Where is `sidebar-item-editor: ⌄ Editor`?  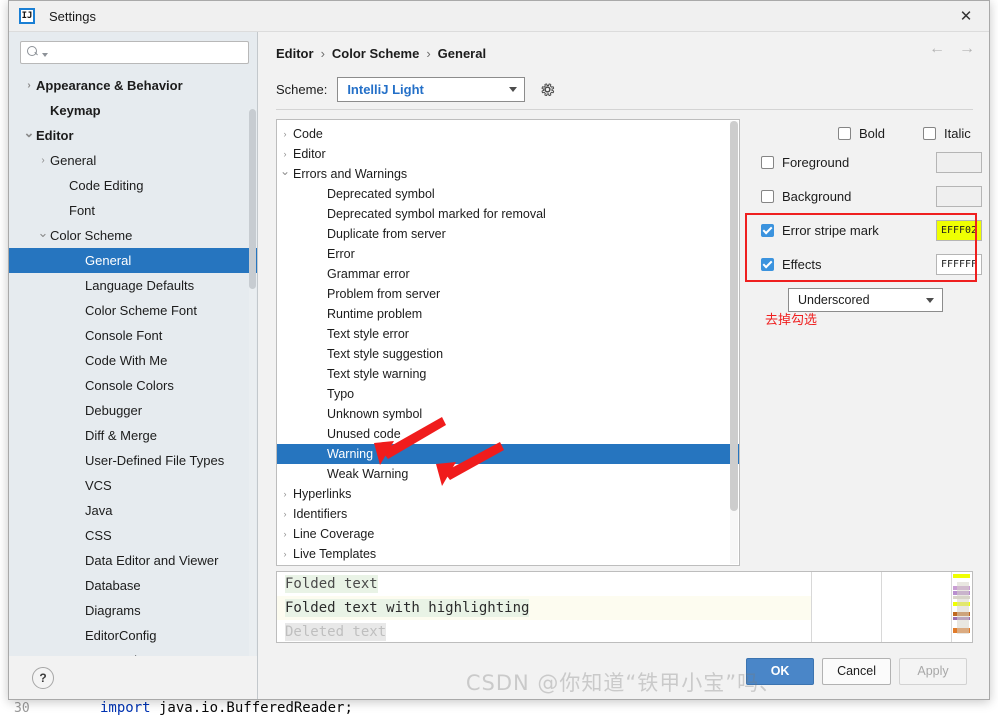
sidebar-item-editor: ⌄ Editor is located at coordinates (133, 135).